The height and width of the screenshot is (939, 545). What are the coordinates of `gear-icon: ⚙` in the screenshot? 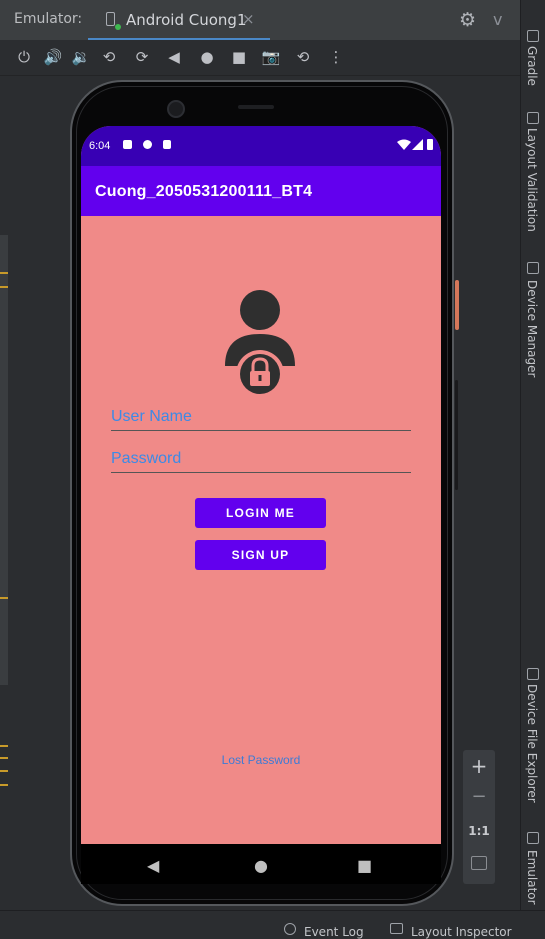 It's located at (467, 20).